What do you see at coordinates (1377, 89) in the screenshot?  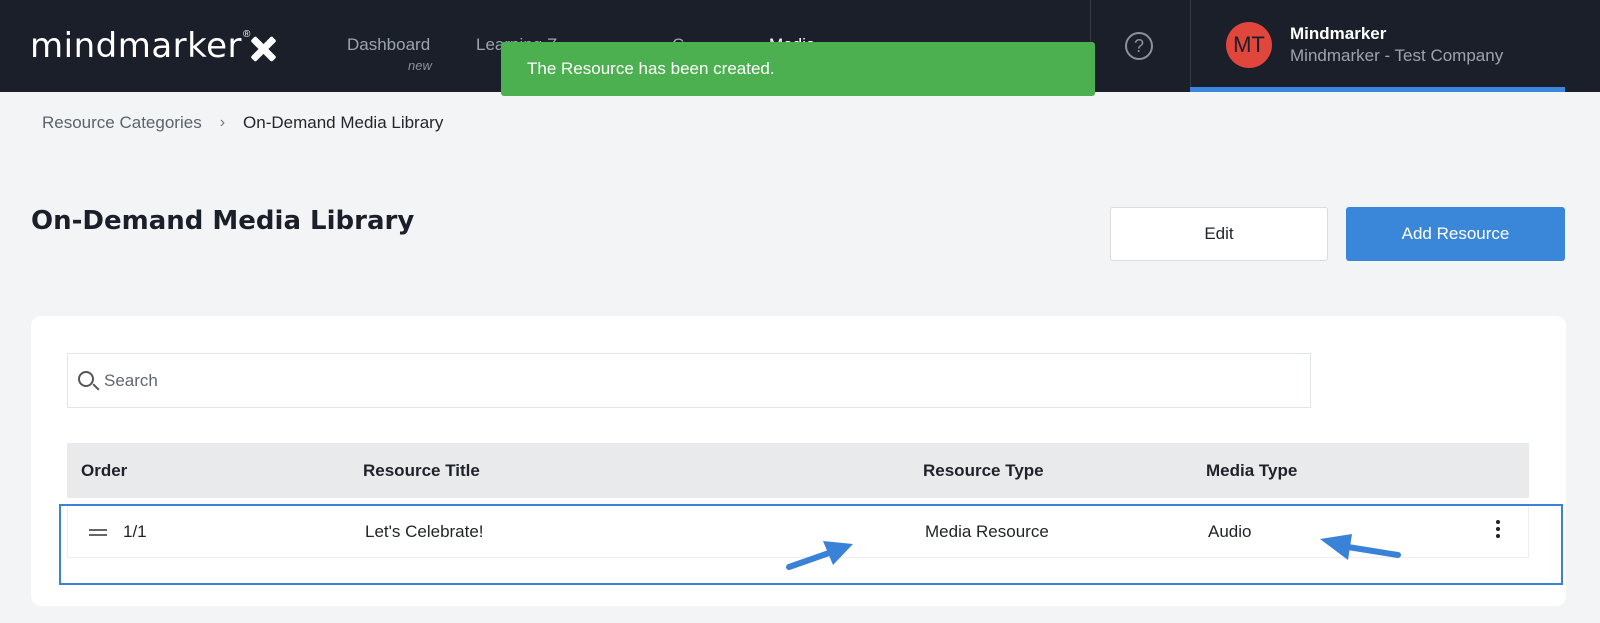 I see `user-menu-active-indicator` at bounding box center [1377, 89].